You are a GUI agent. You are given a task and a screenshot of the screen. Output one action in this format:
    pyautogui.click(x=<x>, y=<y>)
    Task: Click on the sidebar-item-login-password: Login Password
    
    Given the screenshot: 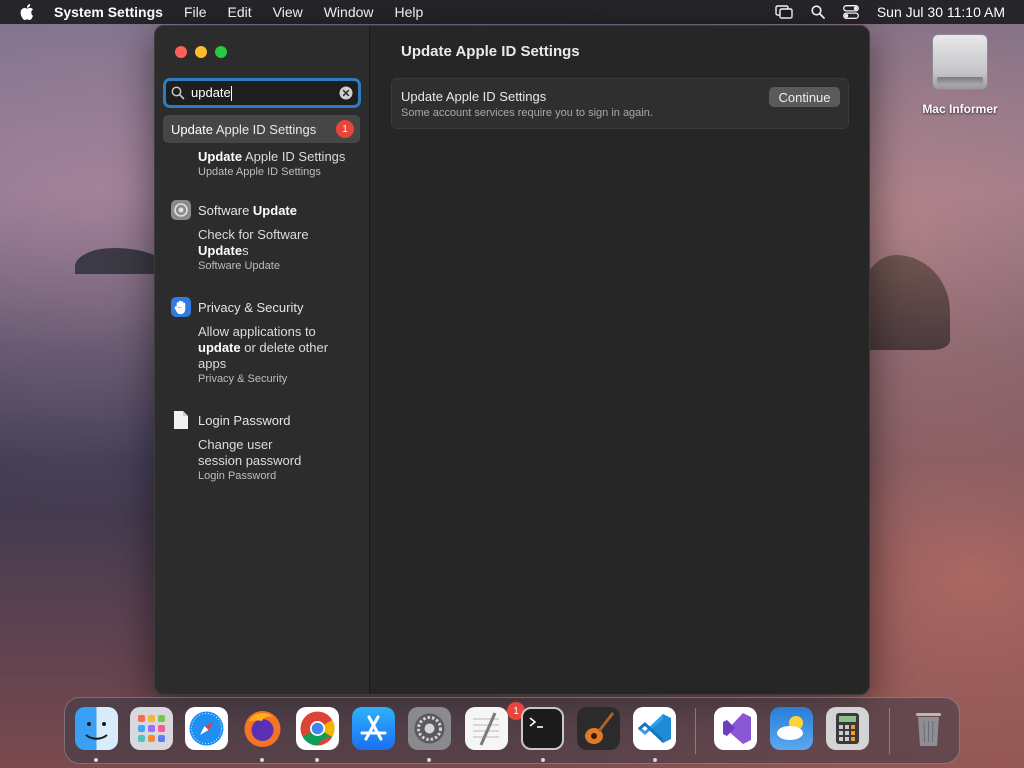 What is the action you would take?
    pyautogui.click(x=262, y=420)
    